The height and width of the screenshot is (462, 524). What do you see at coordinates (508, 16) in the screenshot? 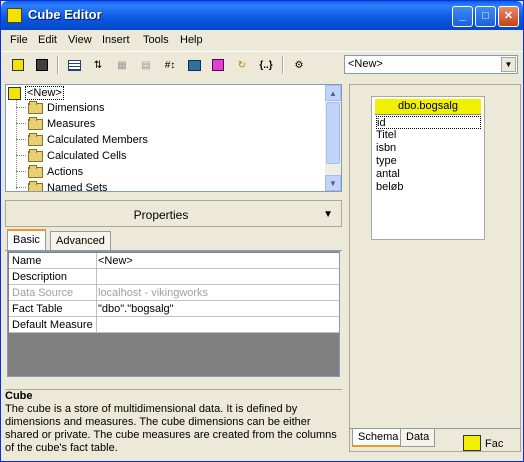
I see `close-button: ✕` at bounding box center [508, 16].